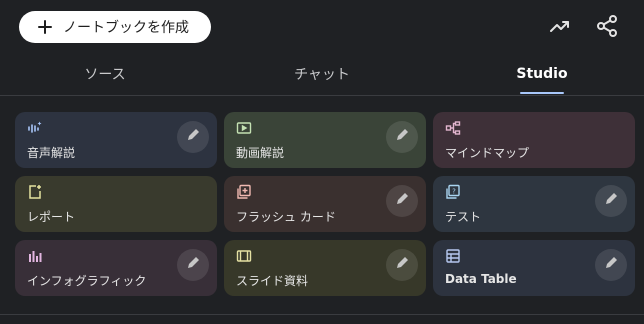 Image resolution: width=644 pixels, height=324 pixels. I want to click on infographic-icon, so click(35, 256).